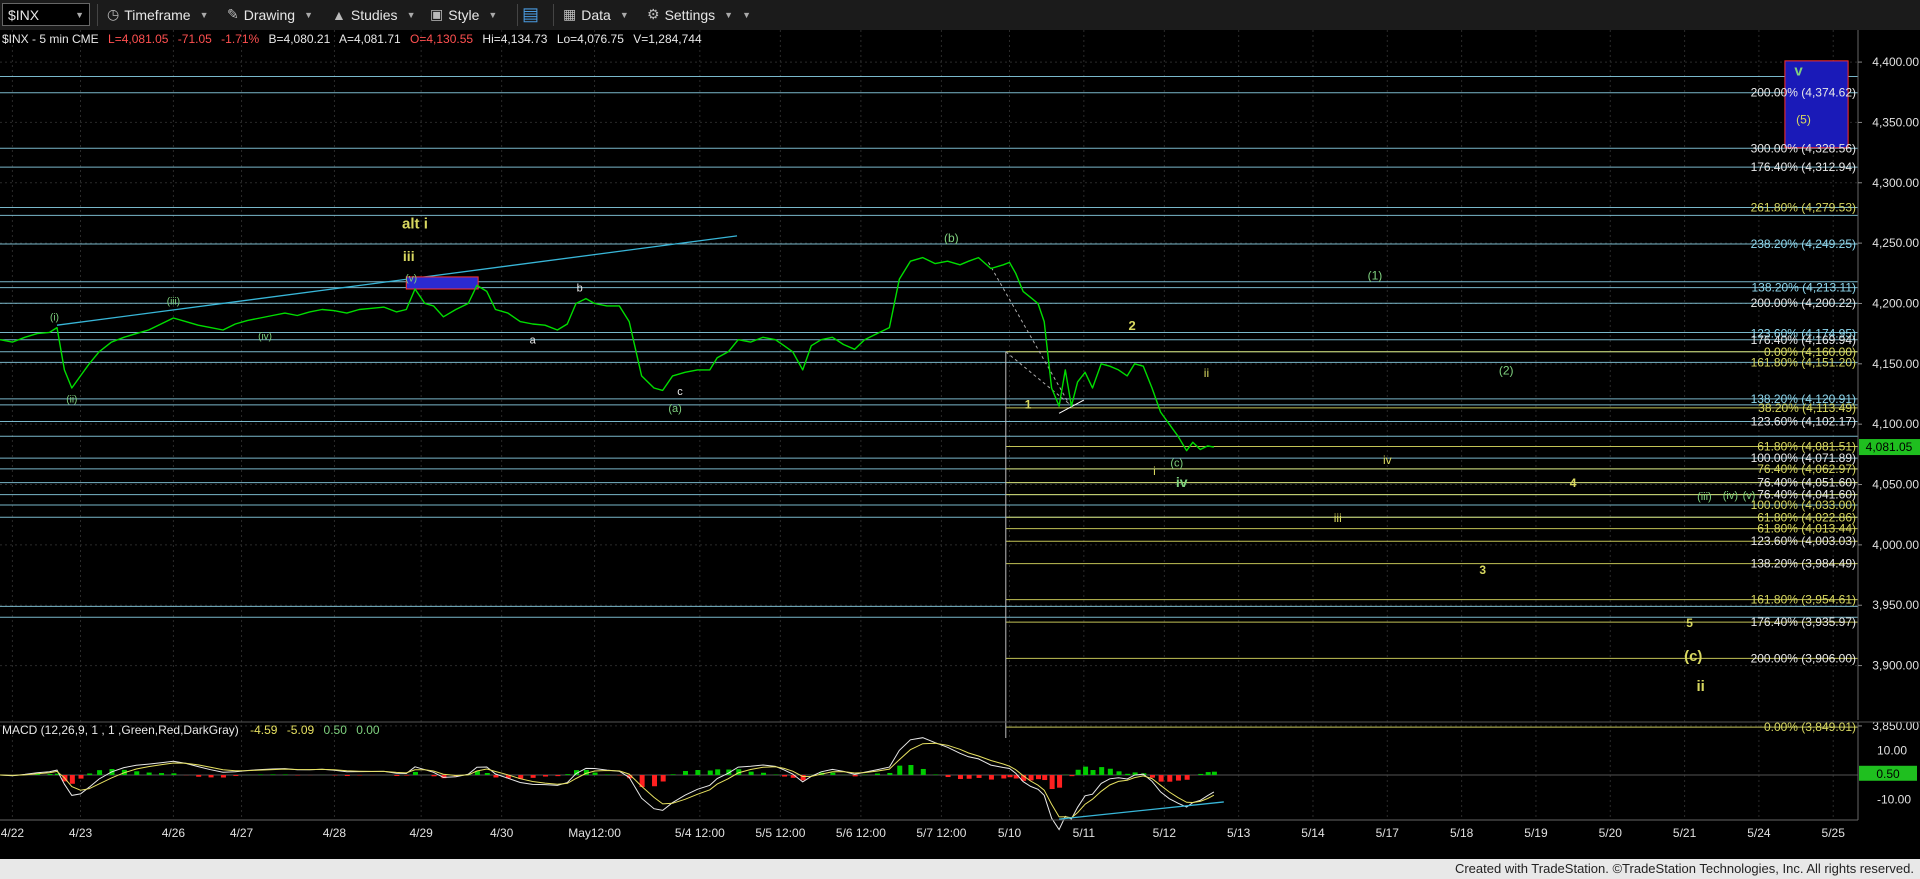 This screenshot has height=879, width=1920. What do you see at coordinates (1506, 371) in the screenshot?
I see `wave-label: (2)` at bounding box center [1506, 371].